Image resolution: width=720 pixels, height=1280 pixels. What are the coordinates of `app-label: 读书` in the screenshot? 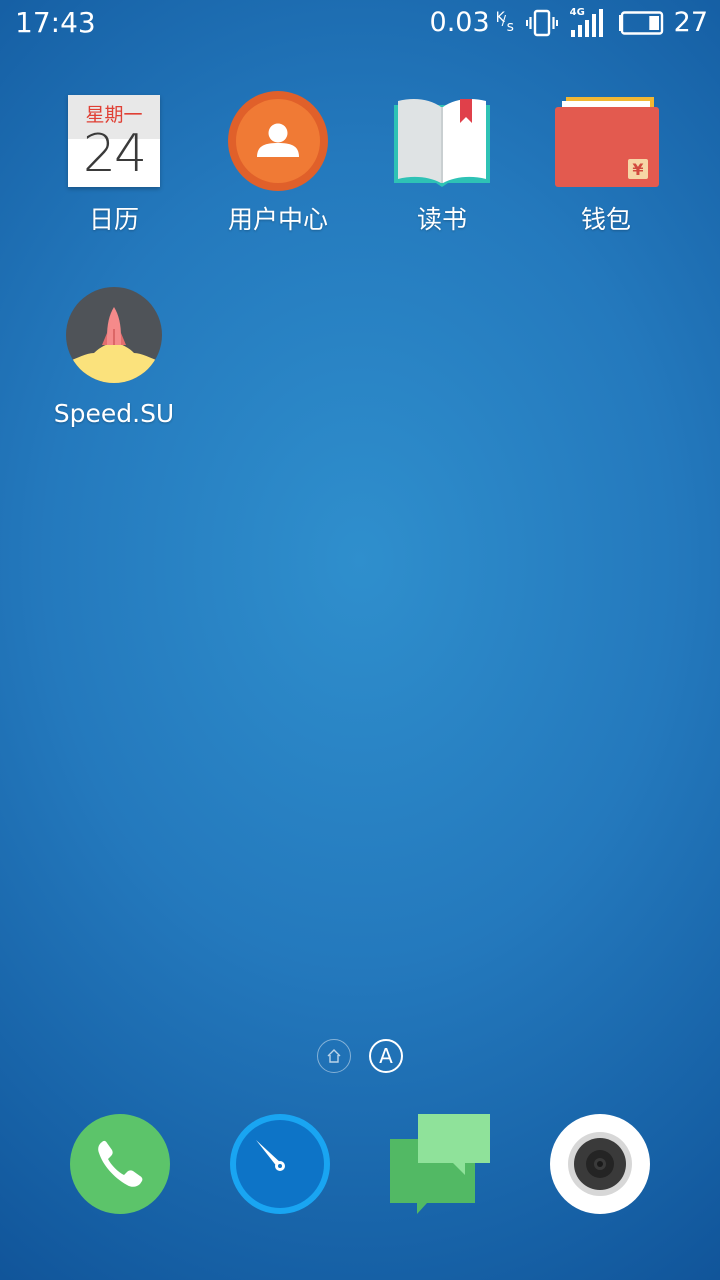 It's located at (441, 219).